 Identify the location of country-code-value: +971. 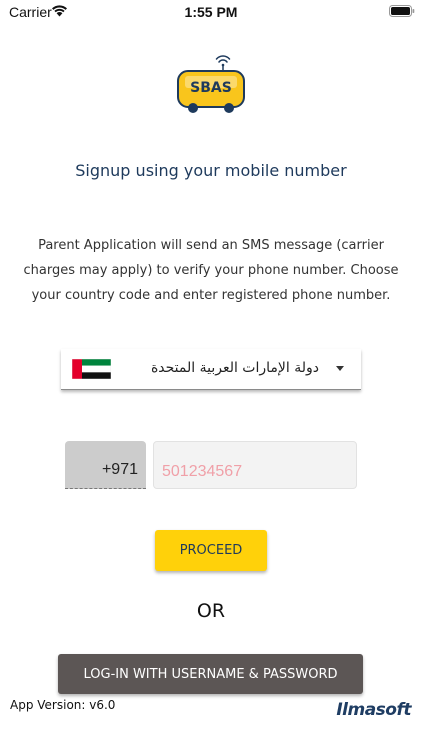
(119, 469).